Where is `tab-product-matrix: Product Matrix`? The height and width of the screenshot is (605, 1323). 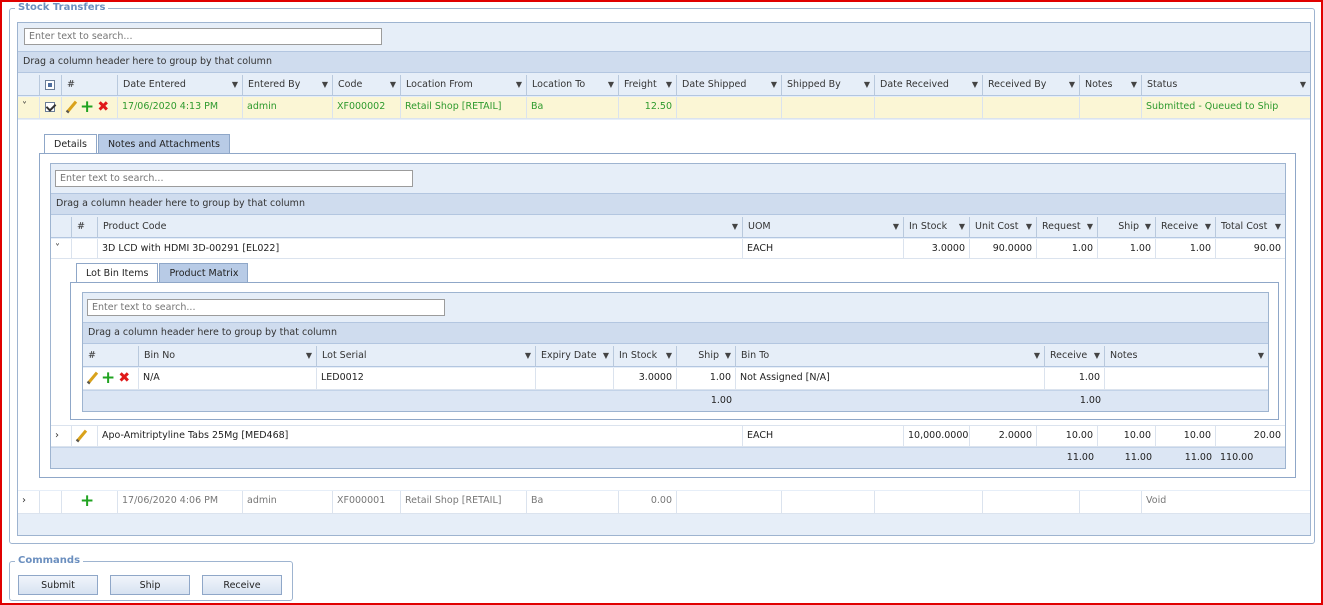
tab-product-matrix: Product Matrix is located at coordinates (204, 273).